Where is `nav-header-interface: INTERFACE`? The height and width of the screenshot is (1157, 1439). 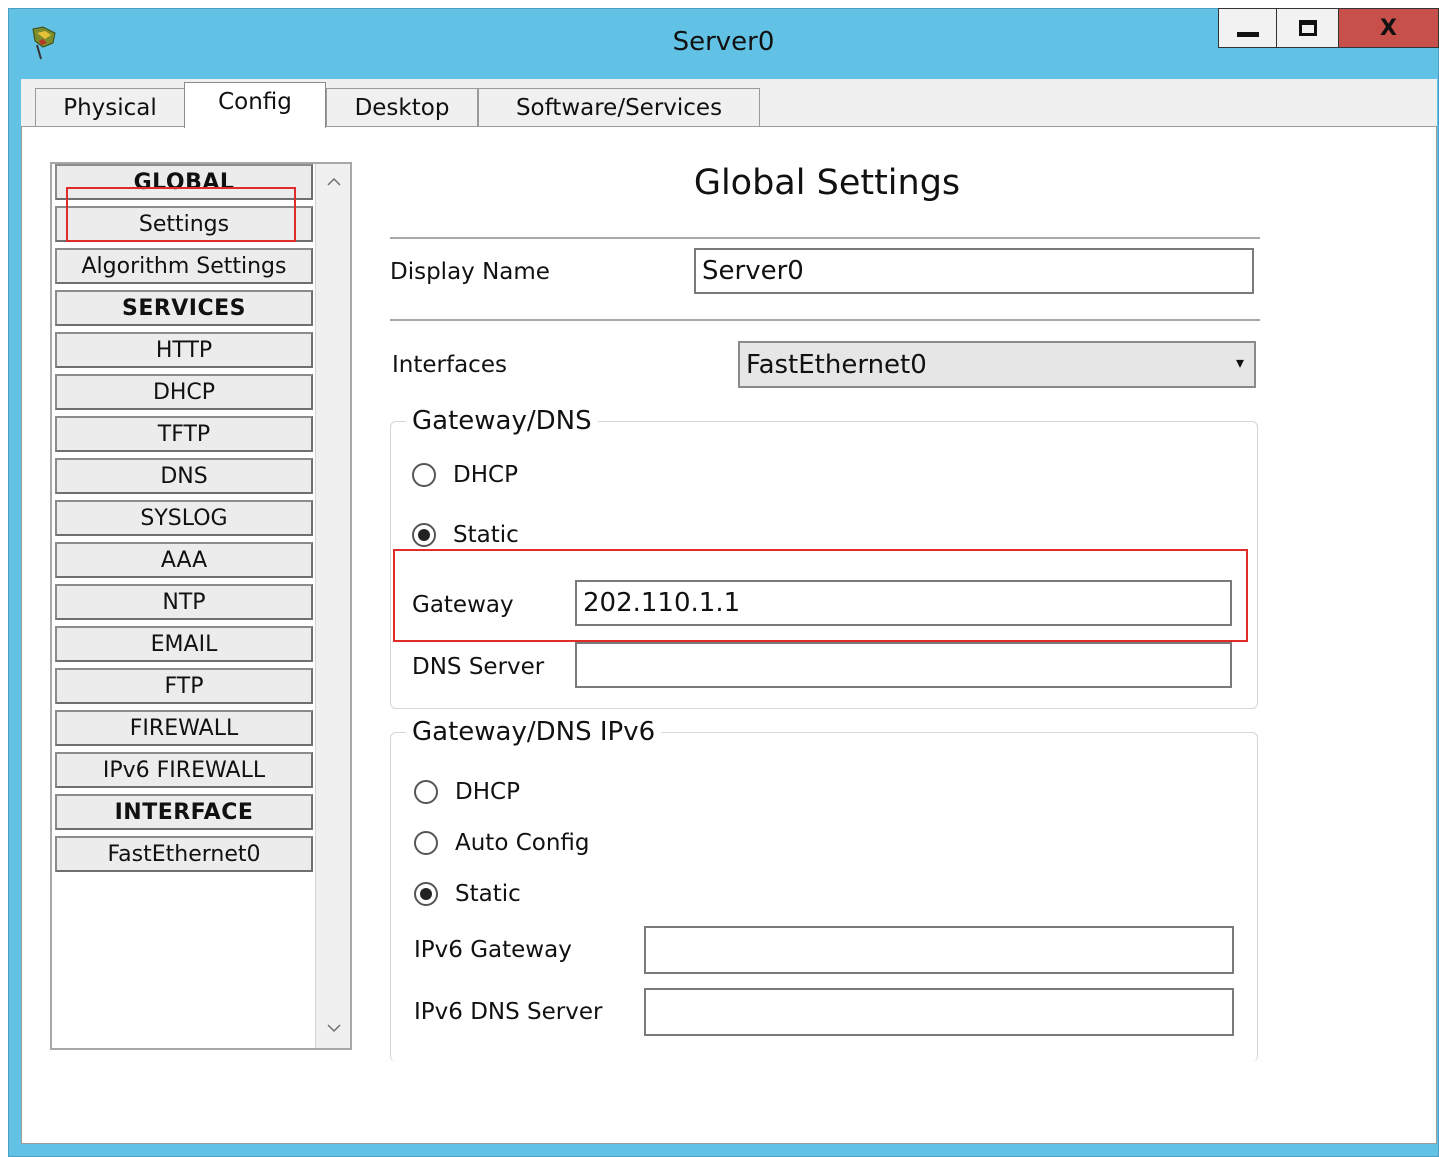
nav-header-interface: INTERFACE is located at coordinates (184, 812).